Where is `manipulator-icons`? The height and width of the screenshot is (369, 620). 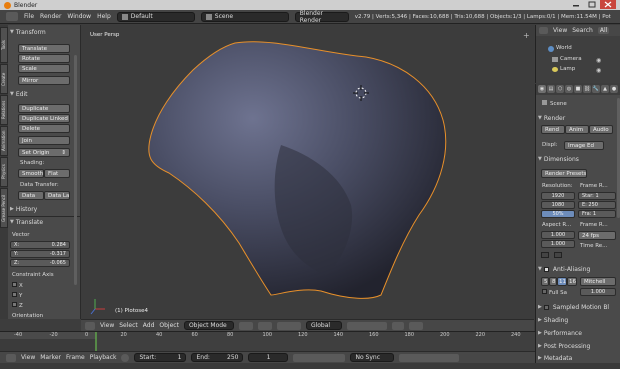
manipulator-icons is located at coordinates (288, 325).